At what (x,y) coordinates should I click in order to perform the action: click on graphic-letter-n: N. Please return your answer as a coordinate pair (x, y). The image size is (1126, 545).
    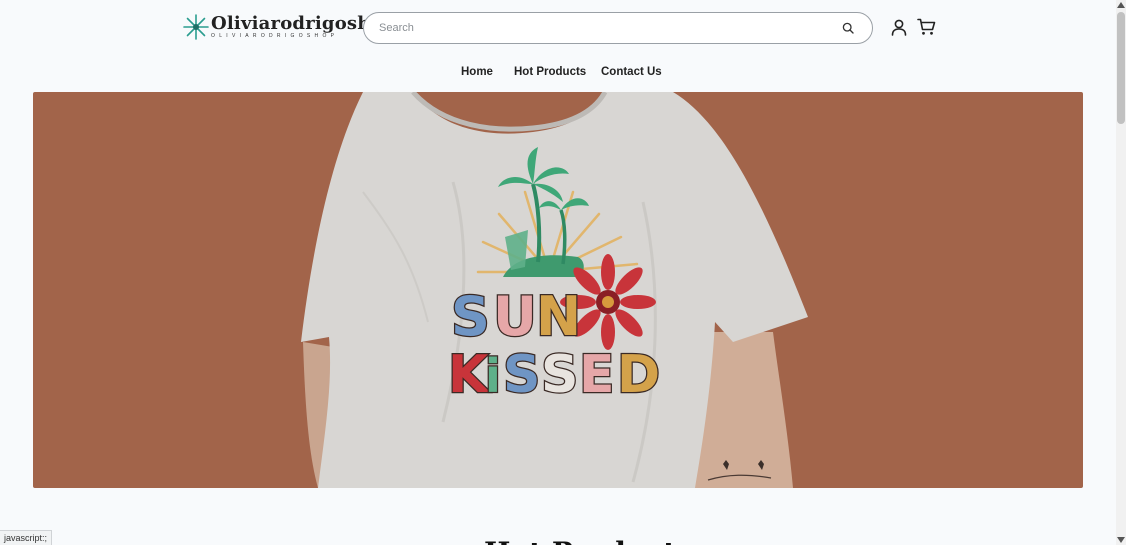
    Looking at the image, I should click on (558, 316).